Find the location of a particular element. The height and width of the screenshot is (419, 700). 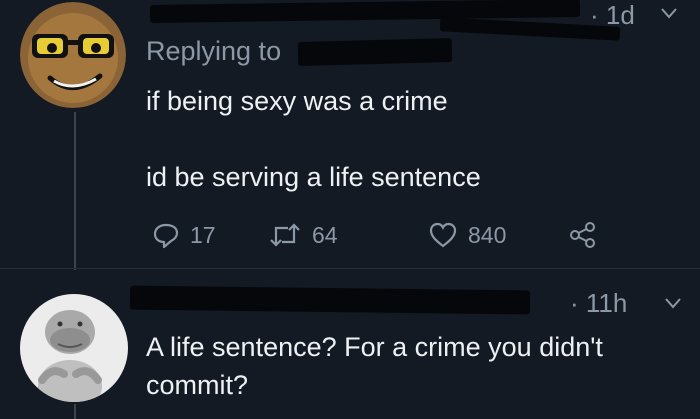

reply-button: 17 is located at coordinates (184, 235).